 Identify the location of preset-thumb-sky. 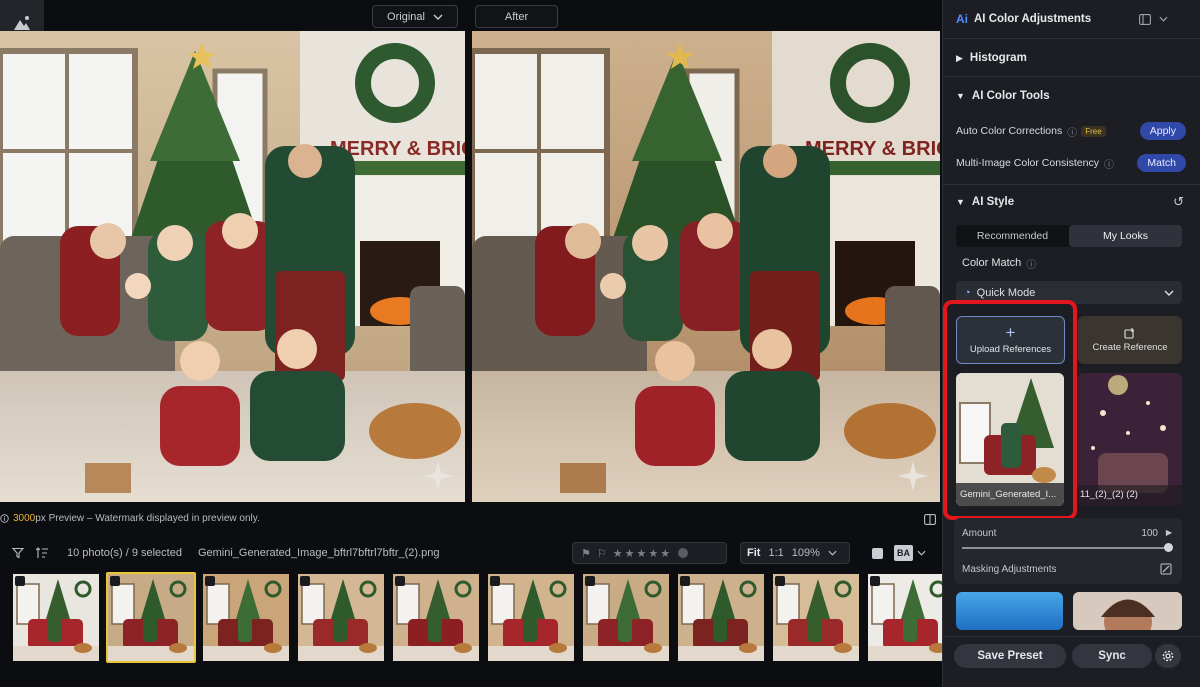
(1009, 611).